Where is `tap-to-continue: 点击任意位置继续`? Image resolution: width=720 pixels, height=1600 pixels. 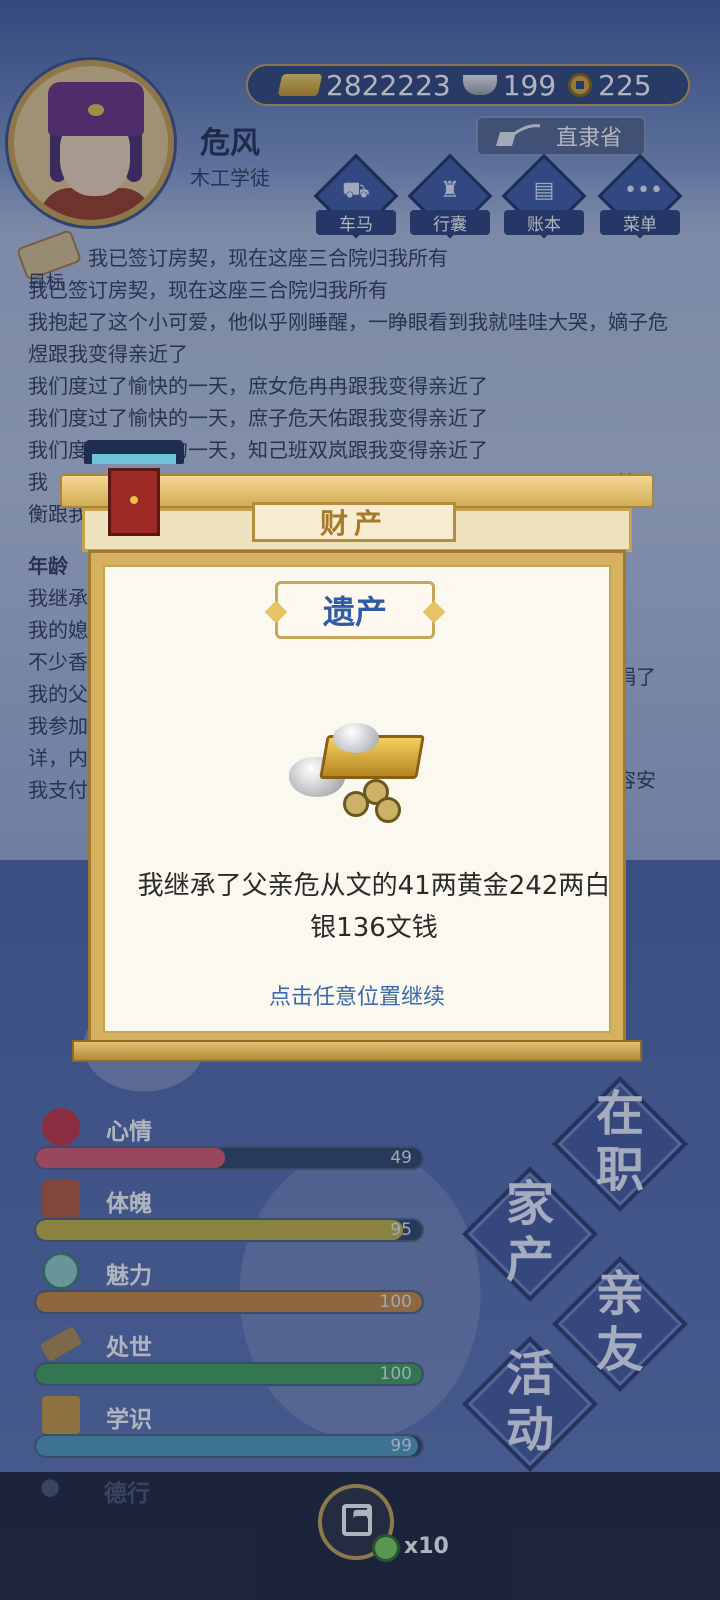
tap-to-continue: 点击任意位置继续 is located at coordinates (357, 995).